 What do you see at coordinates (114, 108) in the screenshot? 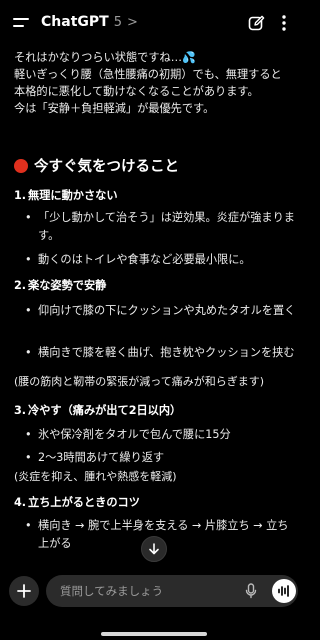
I see `intro-line-4: 今は「安静＋負担軽減」が最優先です。` at bounding box center [114, 108].